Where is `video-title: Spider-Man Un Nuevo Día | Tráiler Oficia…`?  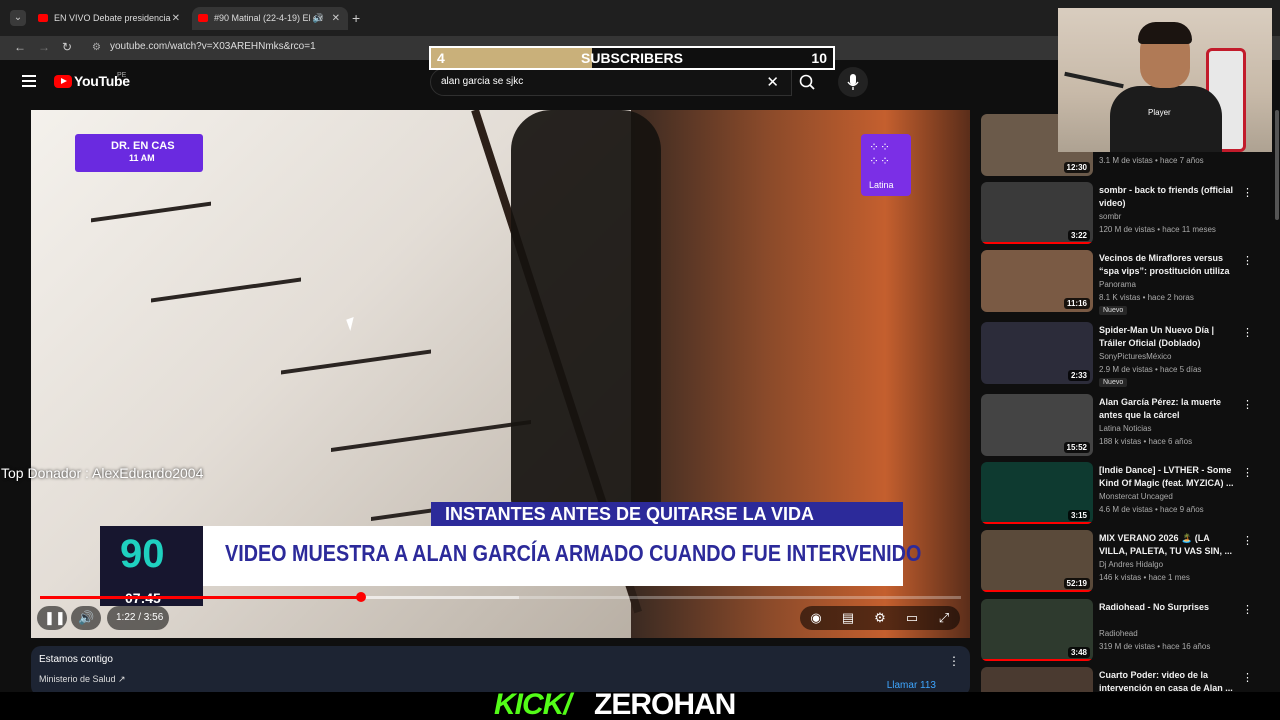
video-title: Spider-Man Un Nuevo Día | Tráiler Oficia… is located at coordinates (1166, 337).